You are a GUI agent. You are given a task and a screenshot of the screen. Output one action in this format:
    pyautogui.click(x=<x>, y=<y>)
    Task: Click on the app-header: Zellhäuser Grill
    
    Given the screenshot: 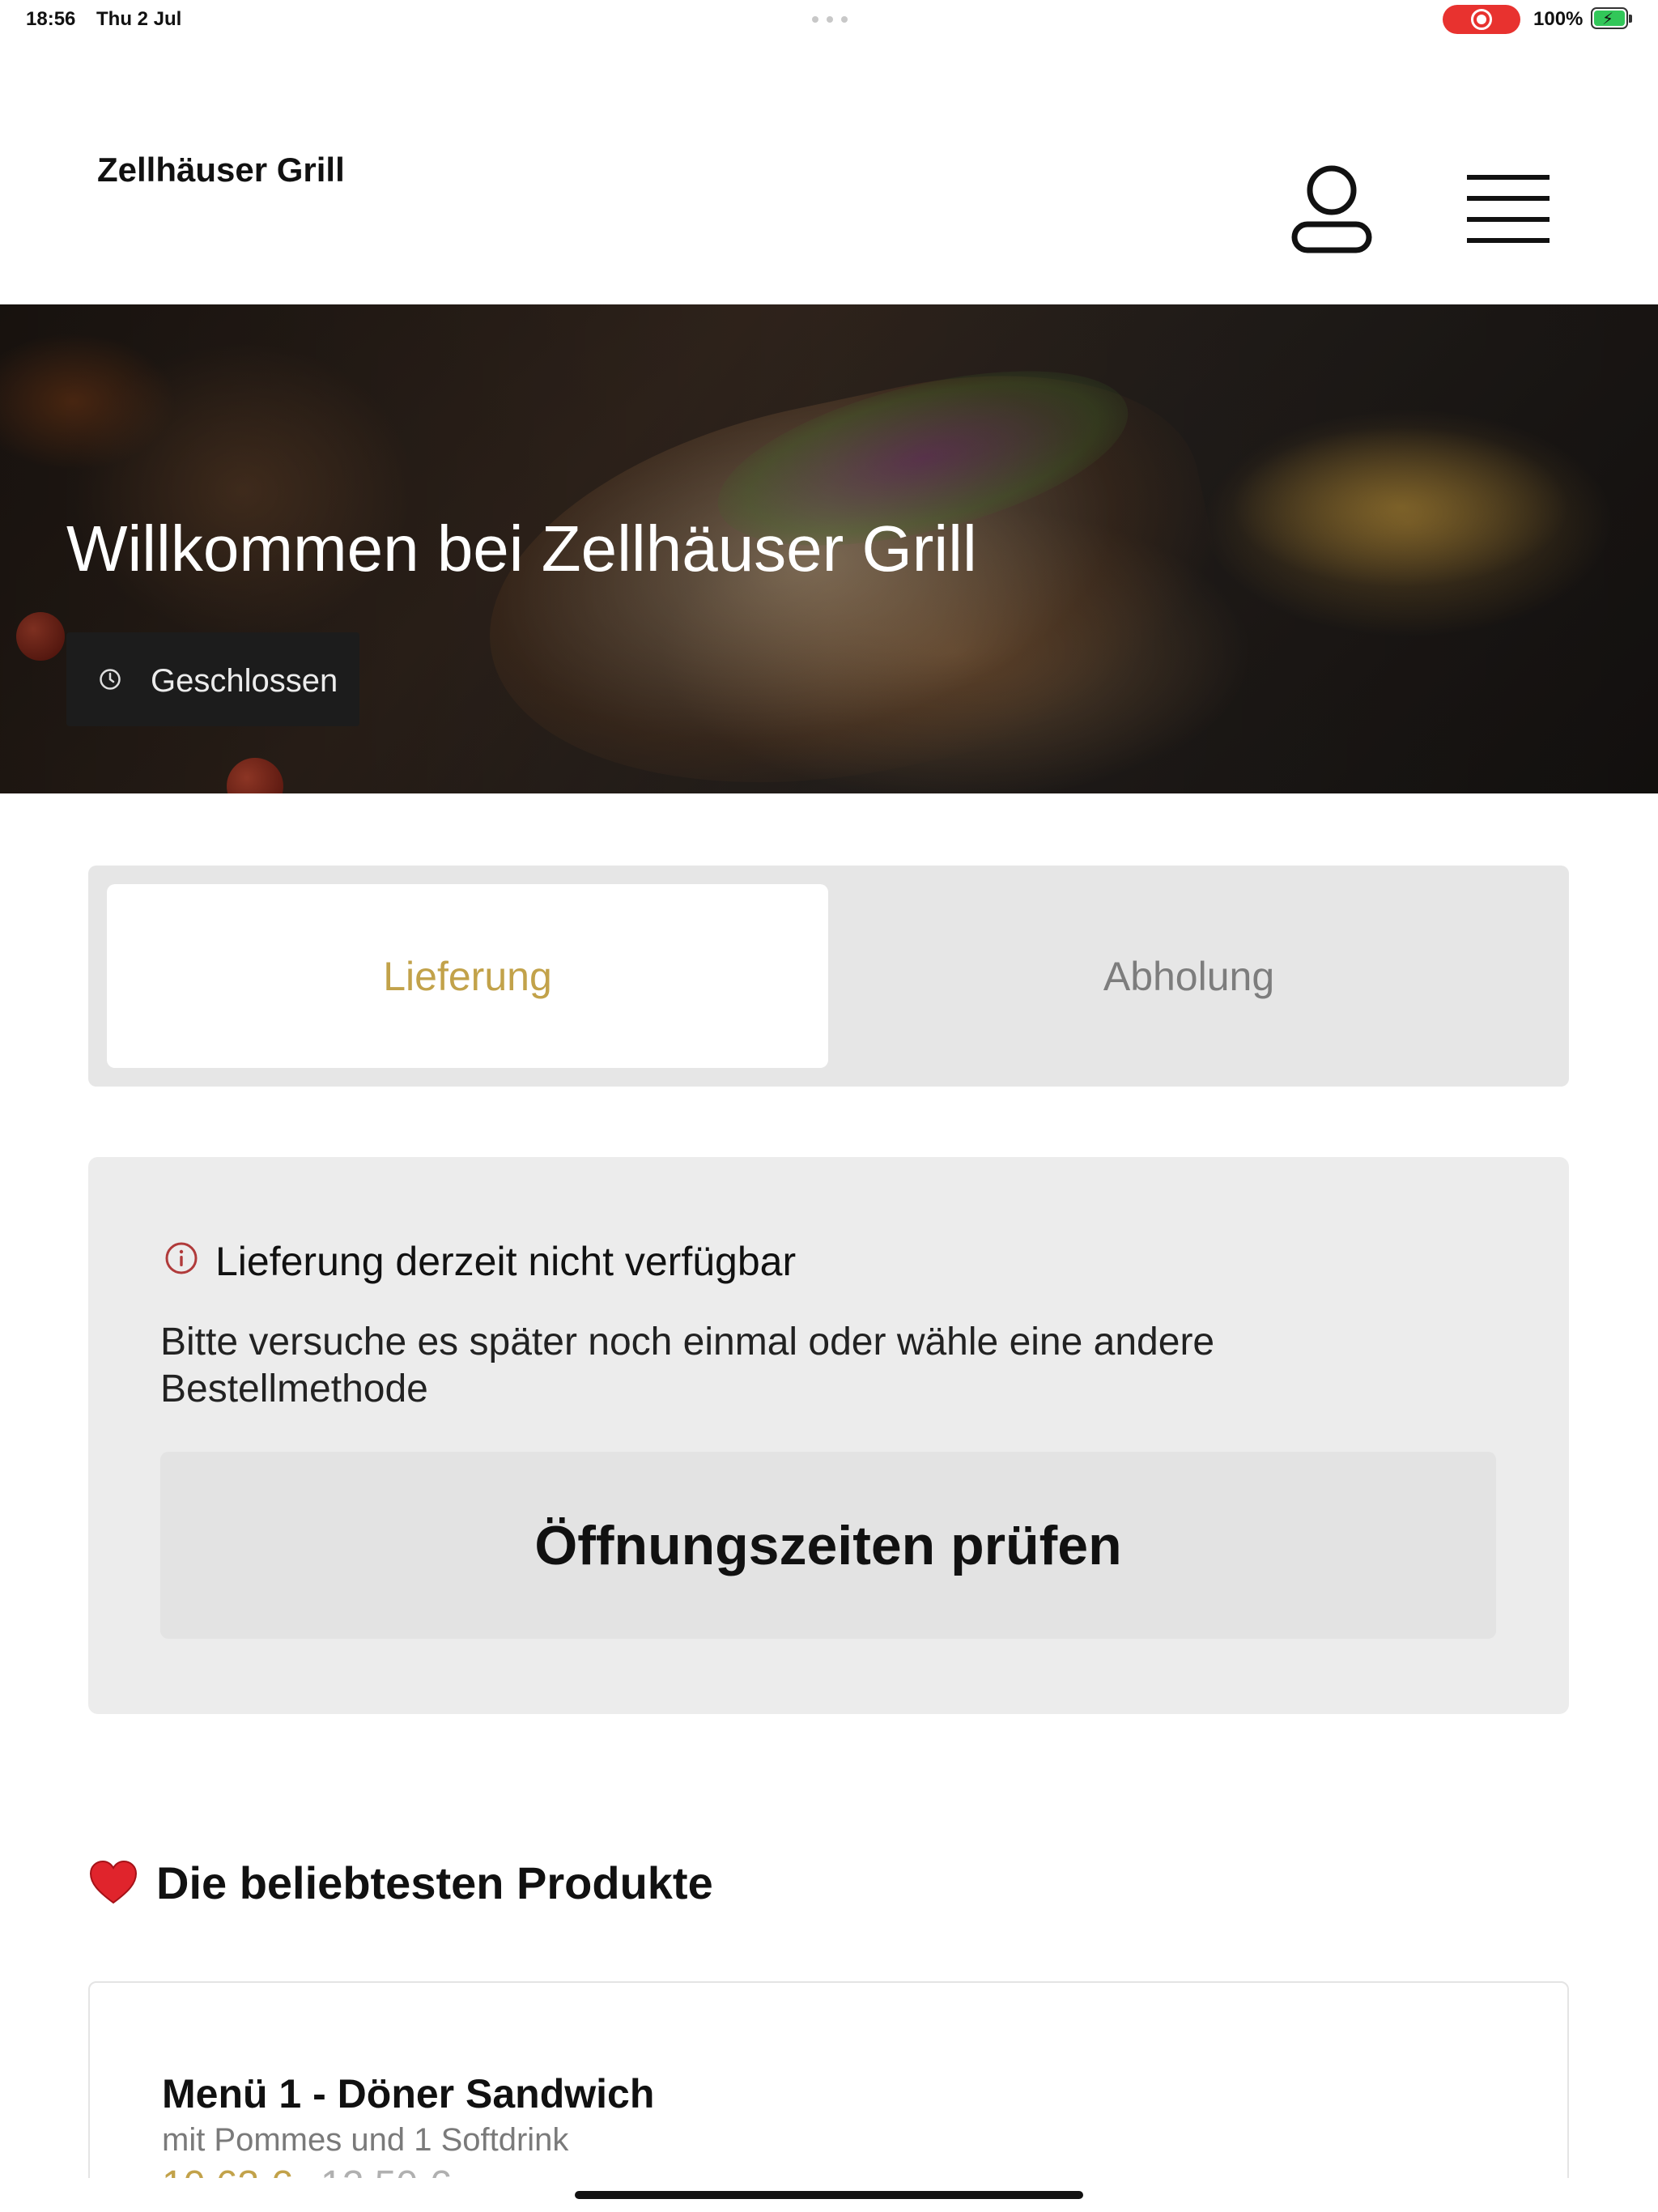 What is the action you would take?
    pyautogui.click(x=829, y=170)
    